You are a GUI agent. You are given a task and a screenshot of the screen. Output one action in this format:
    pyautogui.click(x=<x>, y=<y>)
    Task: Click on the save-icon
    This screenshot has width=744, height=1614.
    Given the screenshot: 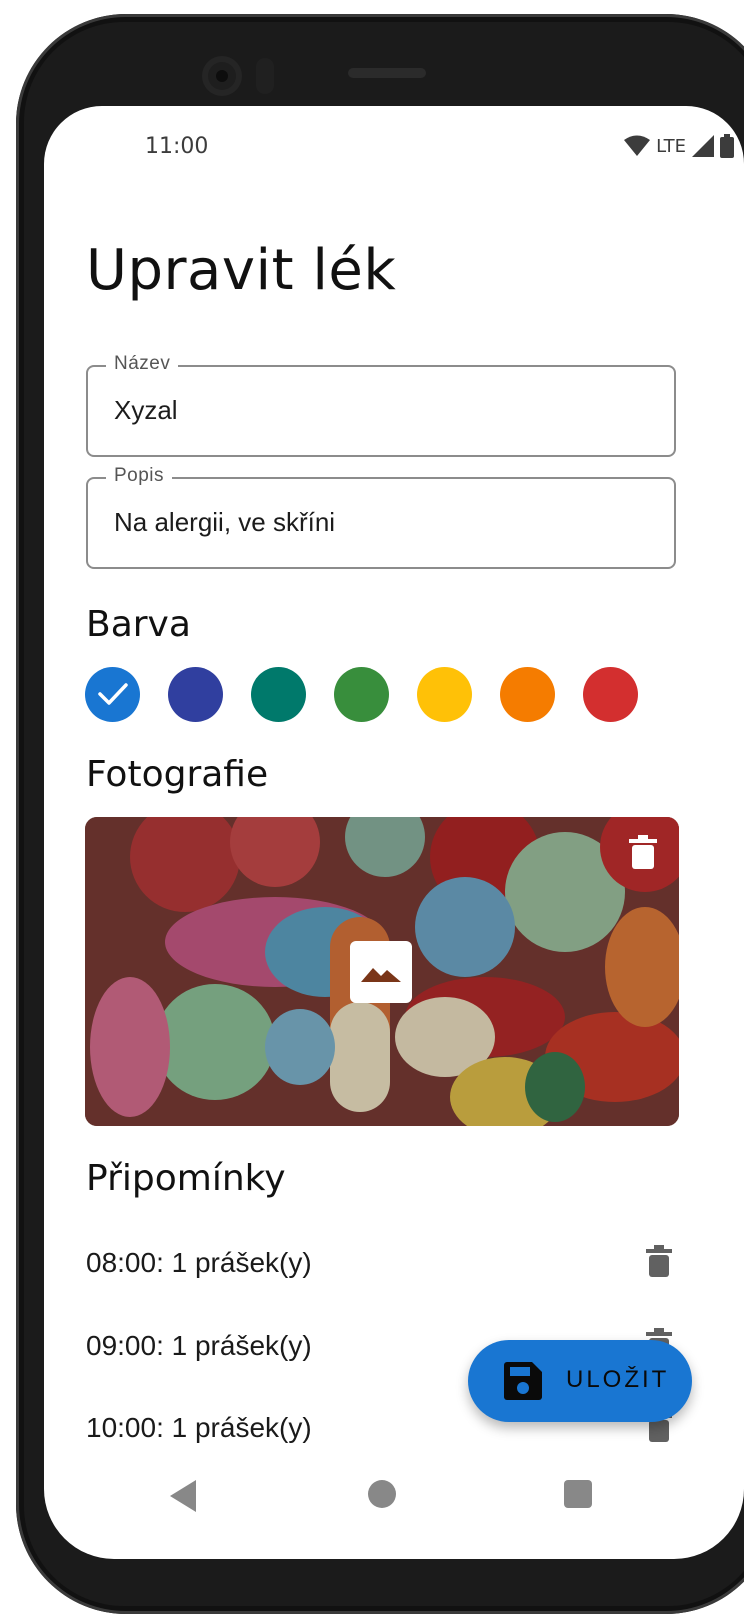 What is the action you would take?
    pyautogui.click(x=523, y=1381)
    